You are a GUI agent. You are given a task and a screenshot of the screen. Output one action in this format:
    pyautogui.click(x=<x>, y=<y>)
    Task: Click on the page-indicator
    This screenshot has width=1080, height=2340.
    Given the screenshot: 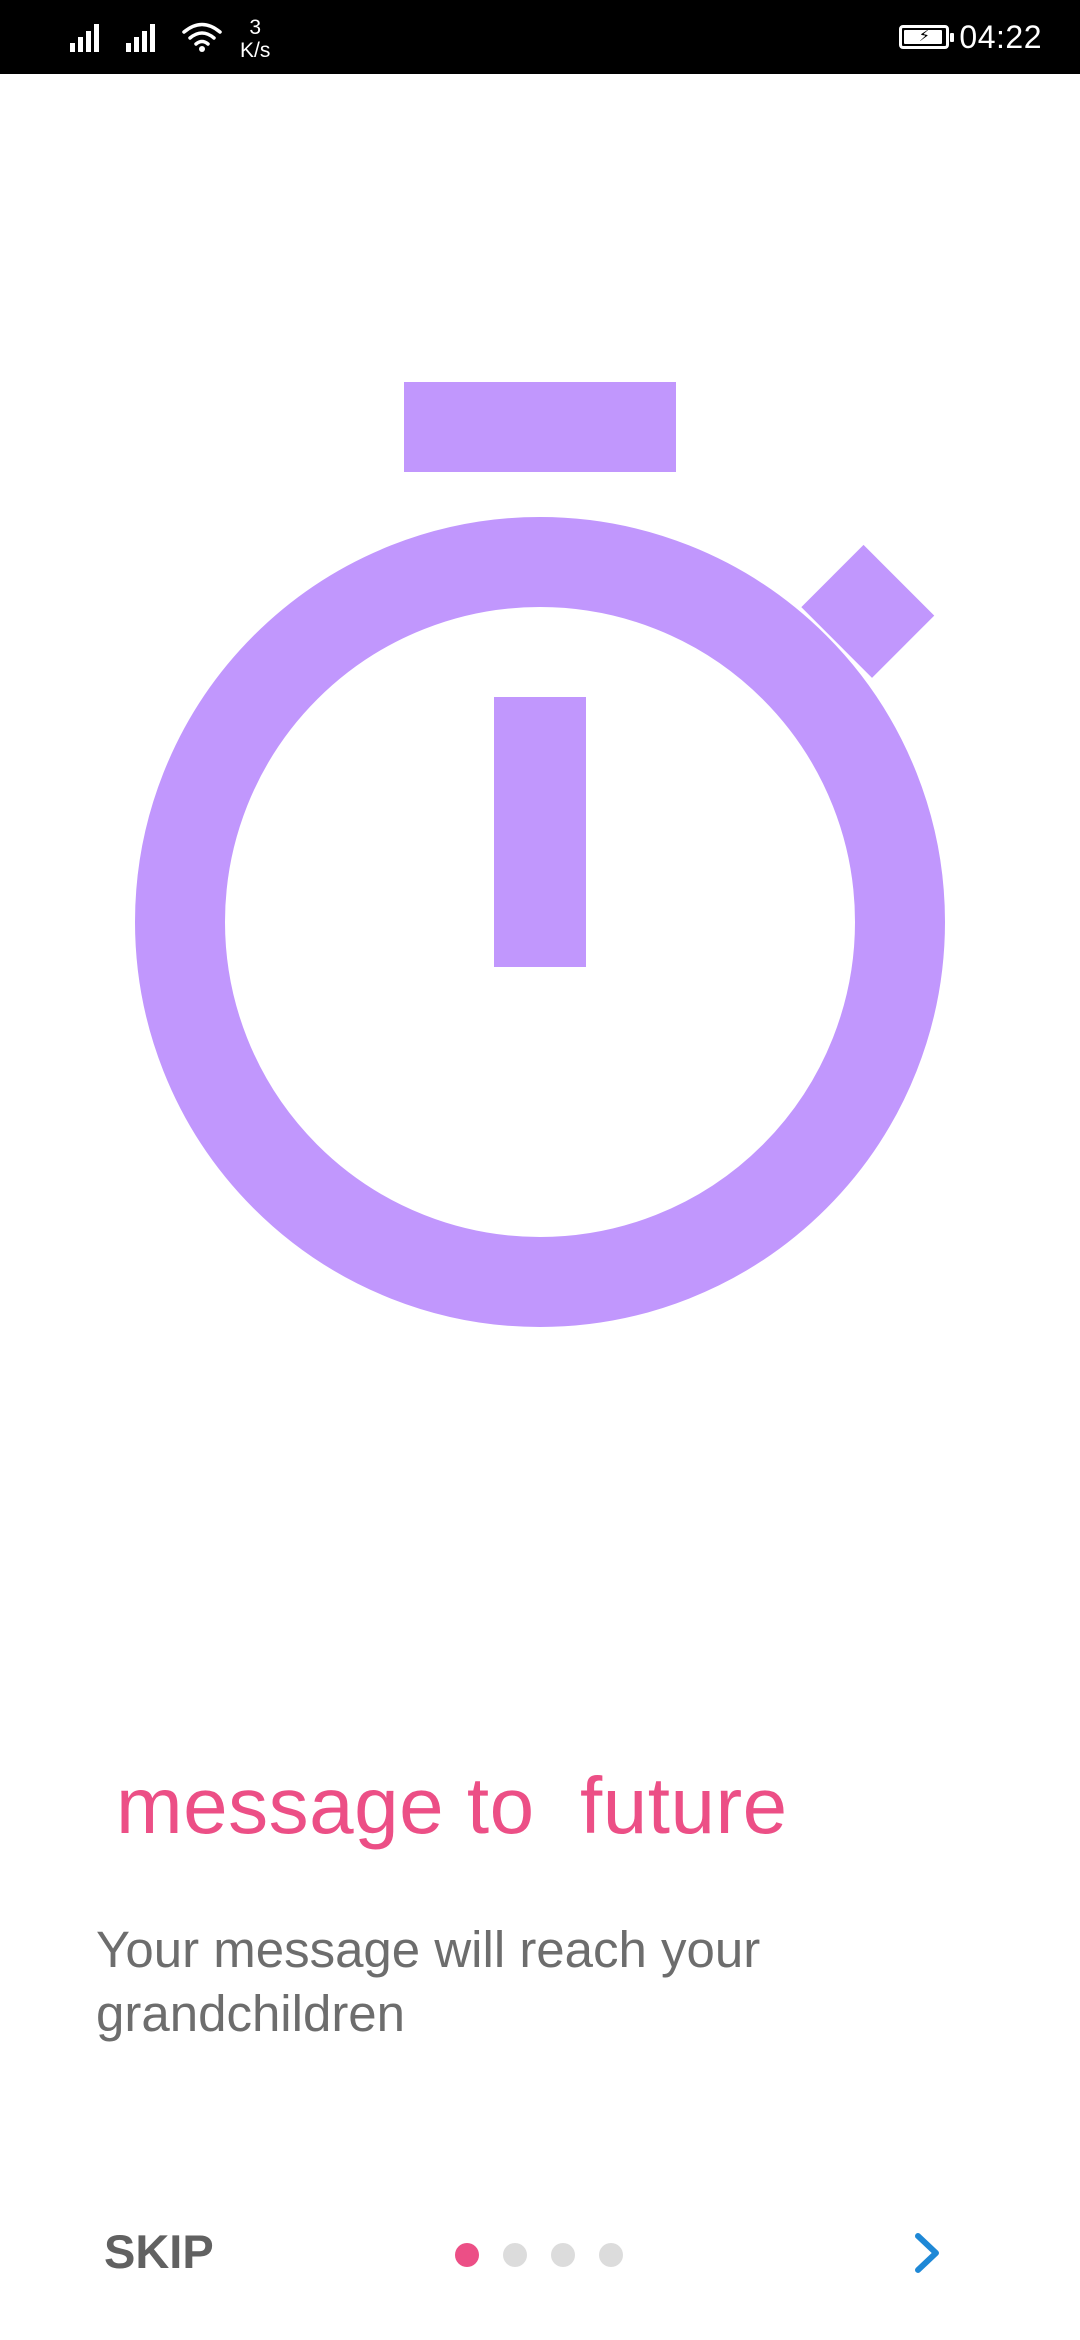 What is the action you would take?
    pyautogui.click(x=551, y=2255)
    